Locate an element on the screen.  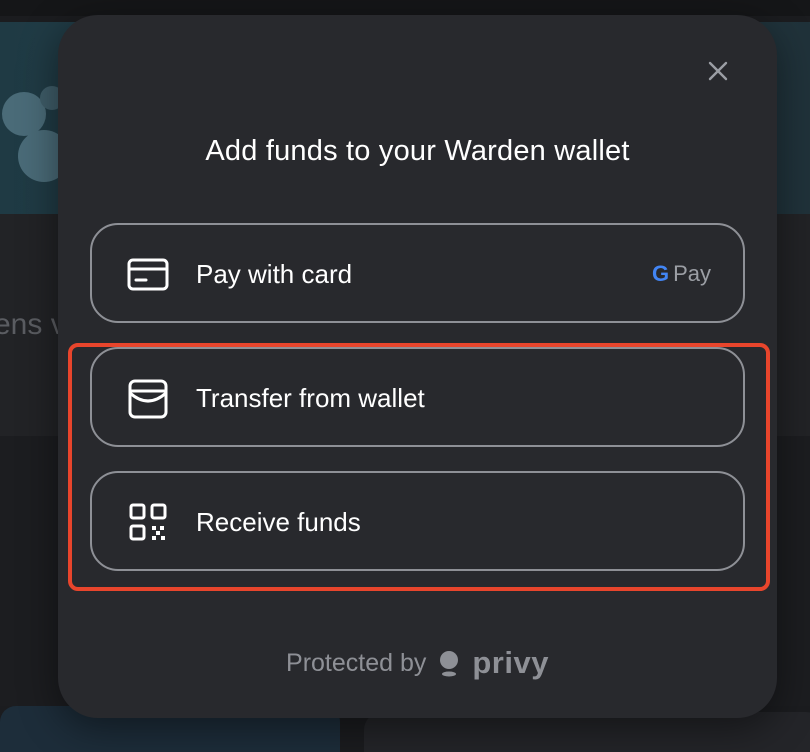
receive-funds-button: Receive funds is located at coordinates (417, 521).